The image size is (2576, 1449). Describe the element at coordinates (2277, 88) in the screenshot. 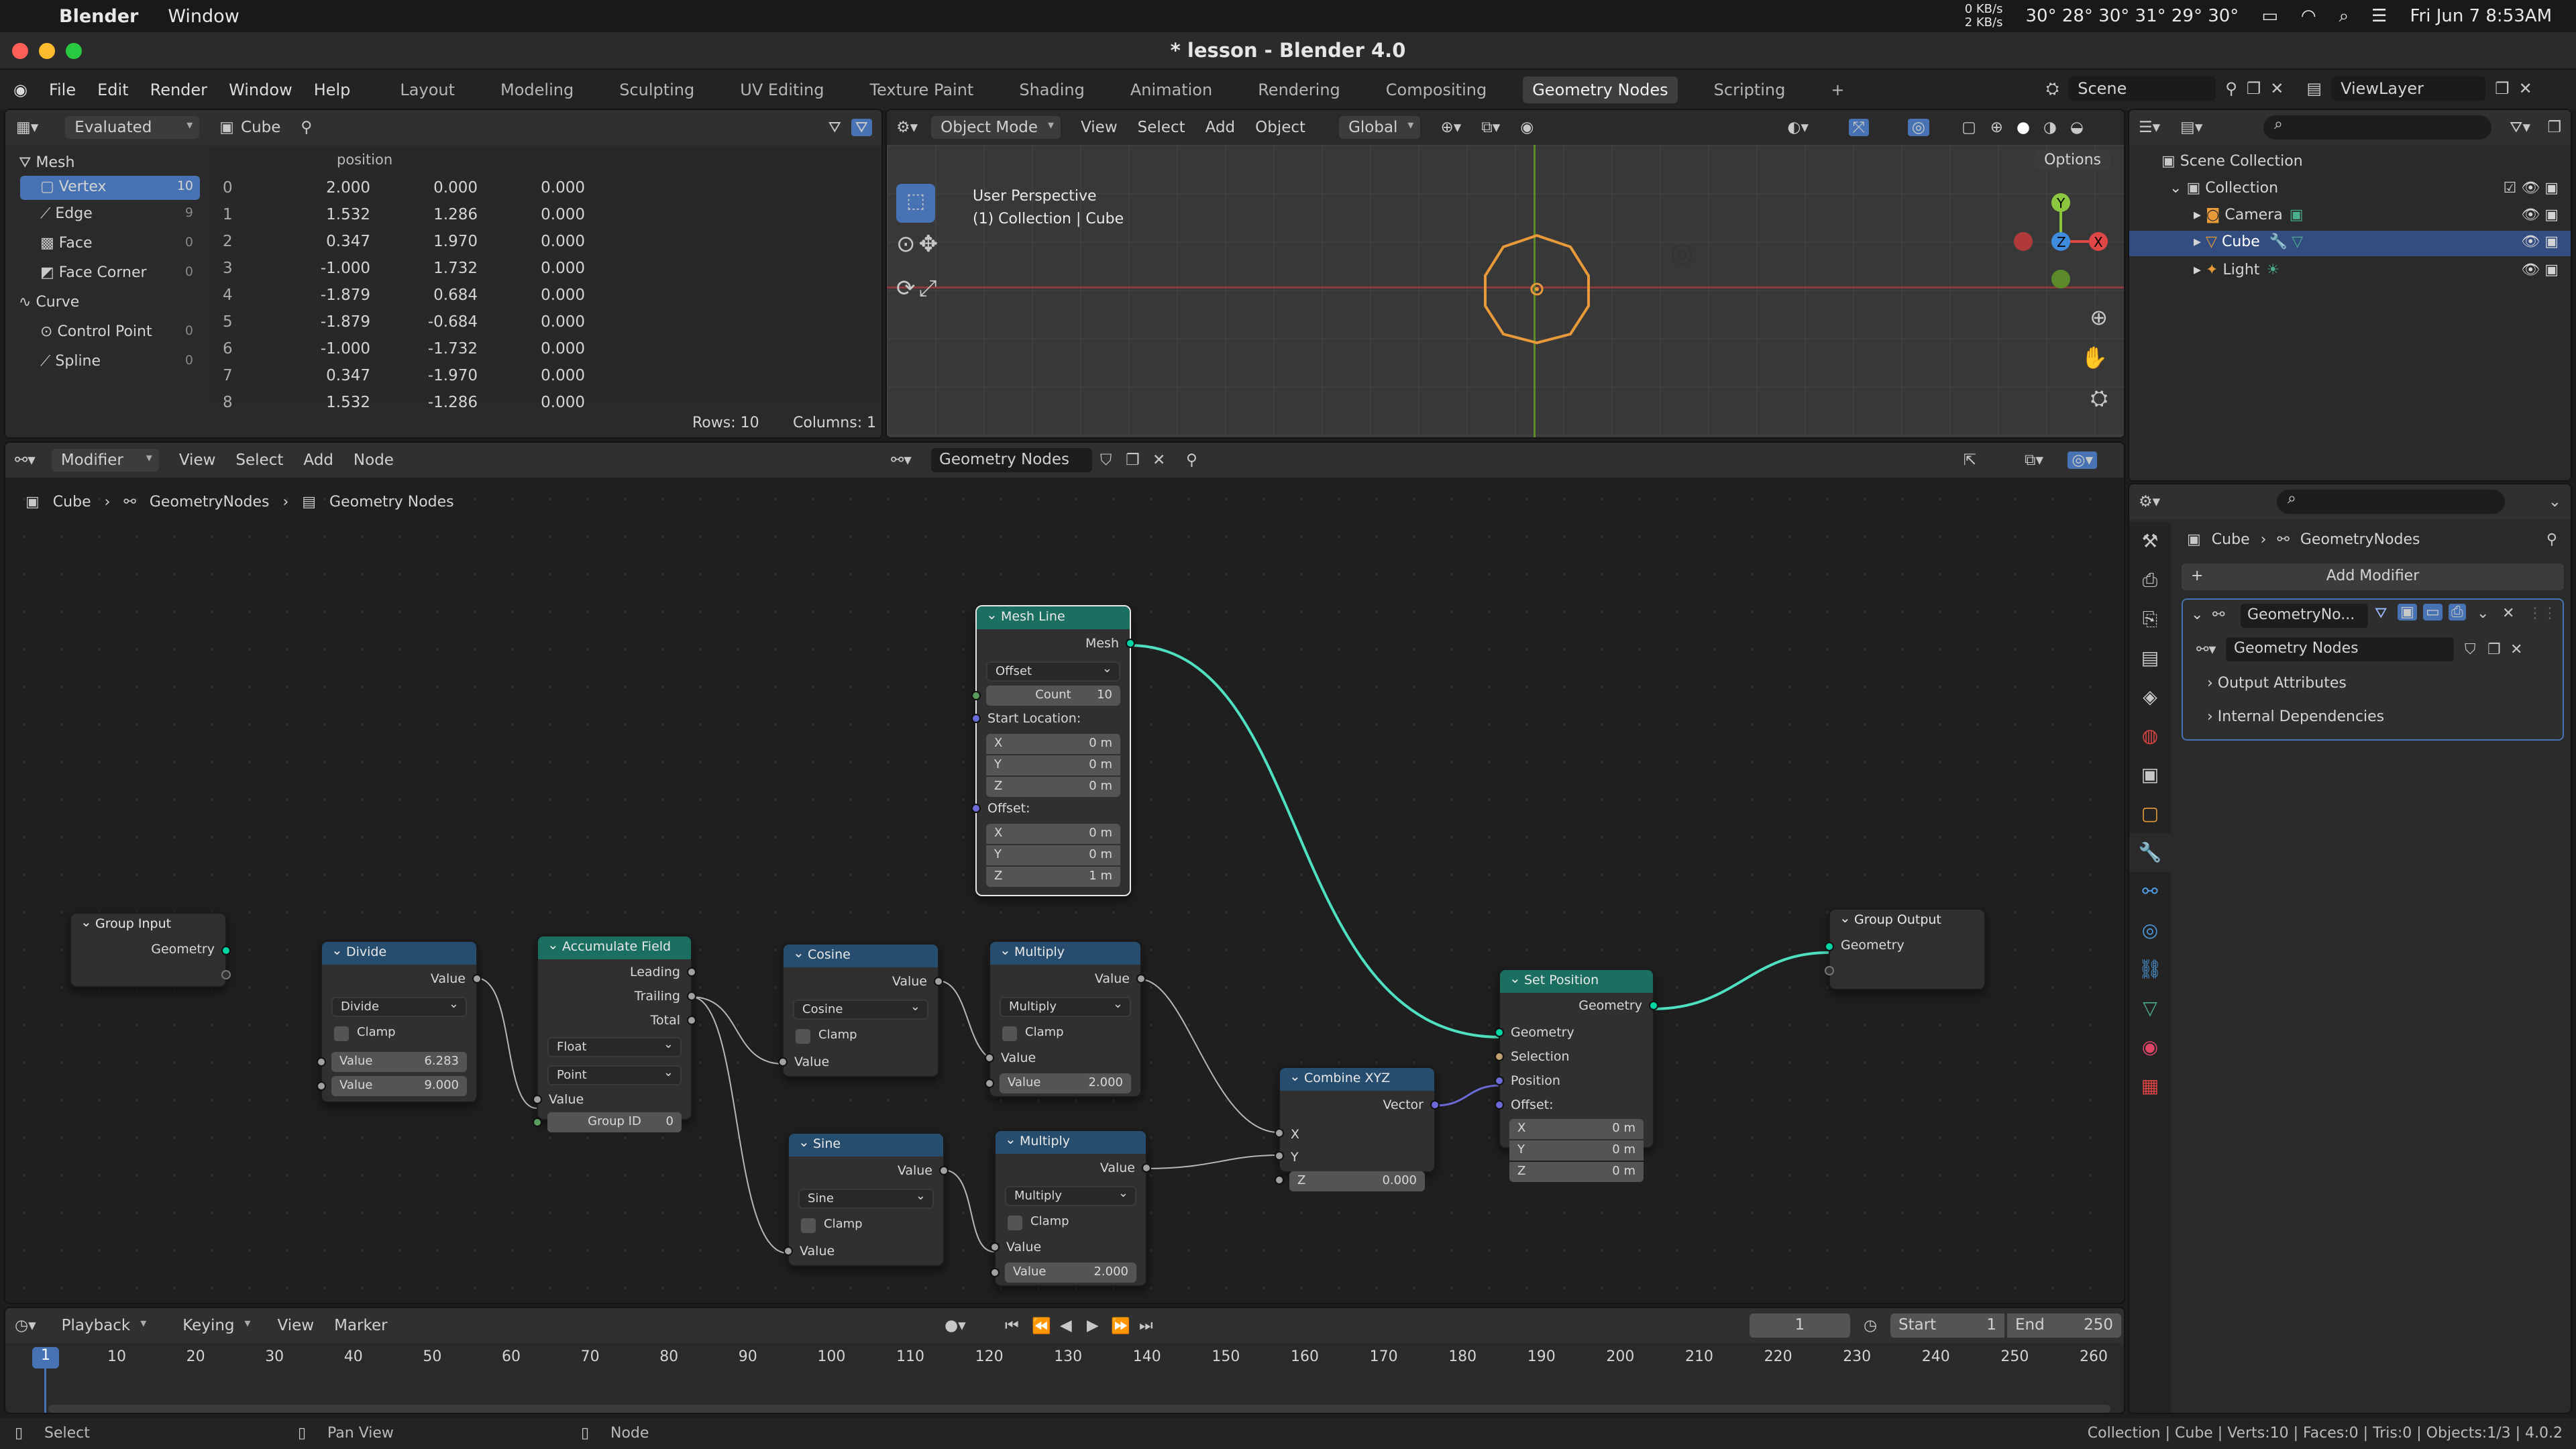

I see `delete-scene-icon: ✕` at that location.